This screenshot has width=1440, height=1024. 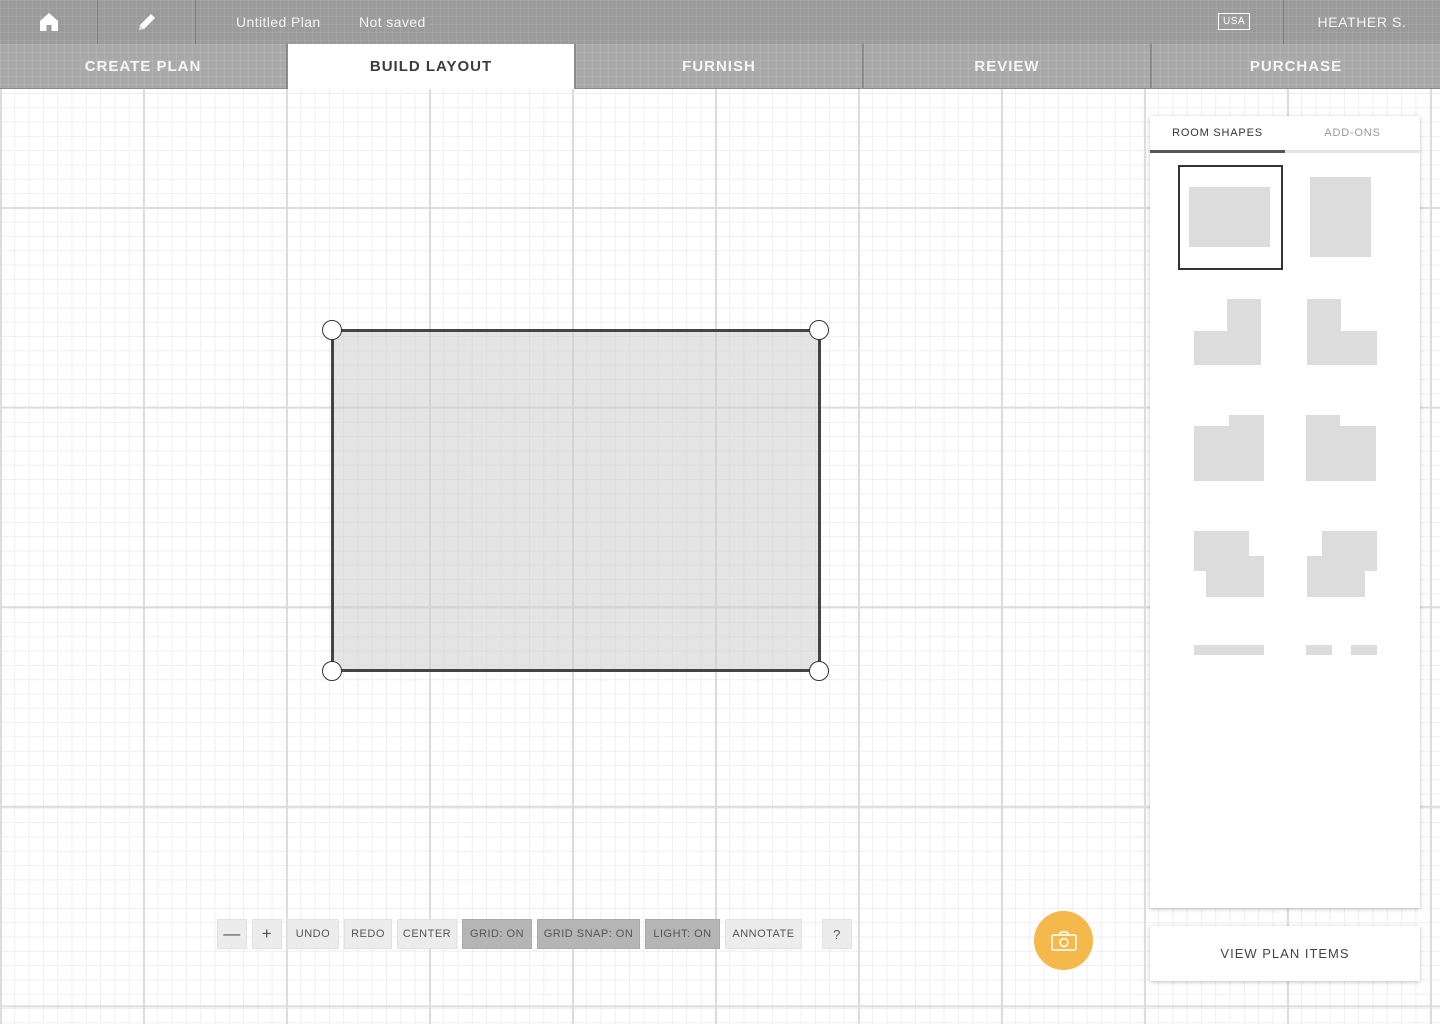 What do you see at coordinates (1352, 134) in the screenshot?
I see `tab-add-ons: ADD-ONS` at bounding box center [1352, 134].